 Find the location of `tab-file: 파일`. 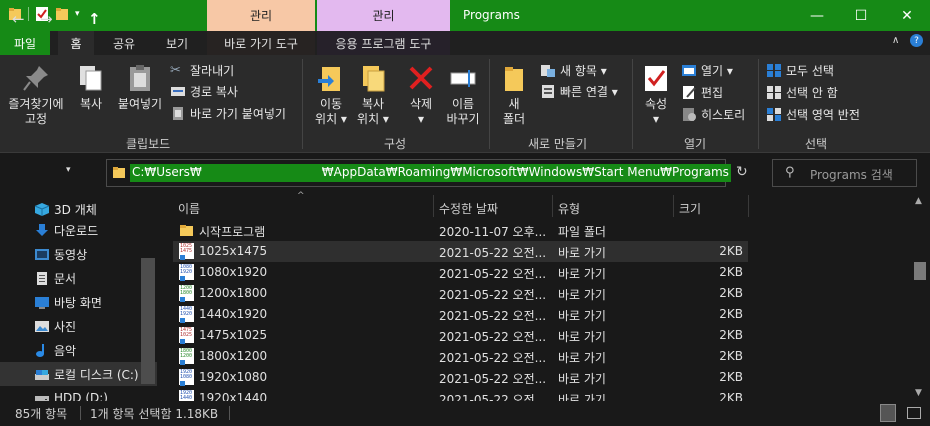

tab-file: 파일 is located at coordinates (25, 43).